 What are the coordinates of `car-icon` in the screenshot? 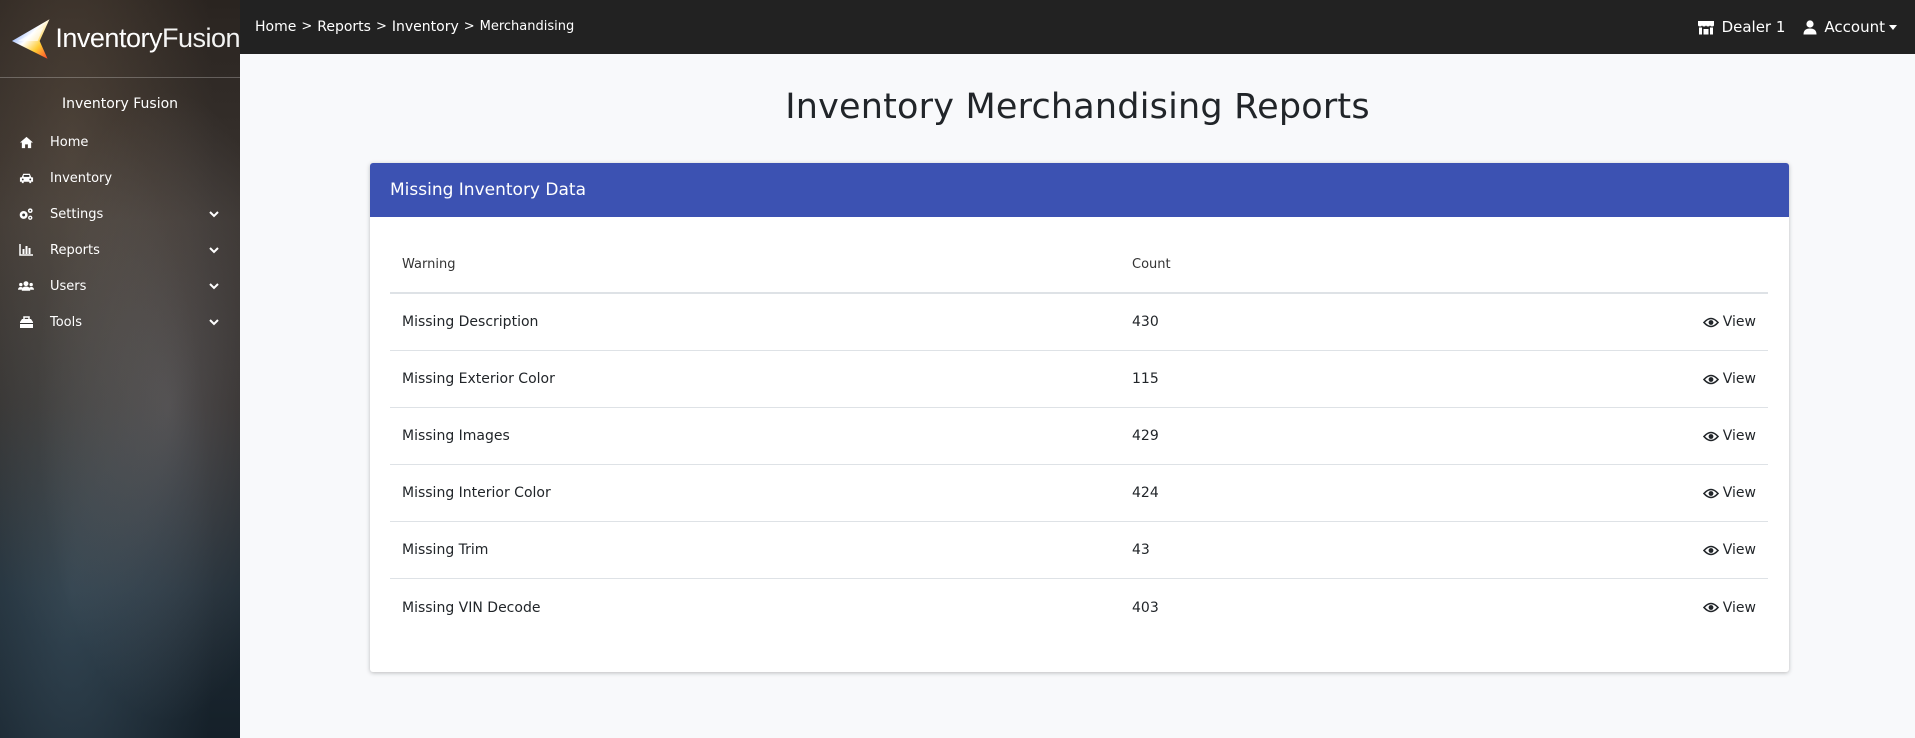 It's located at (26, 178).